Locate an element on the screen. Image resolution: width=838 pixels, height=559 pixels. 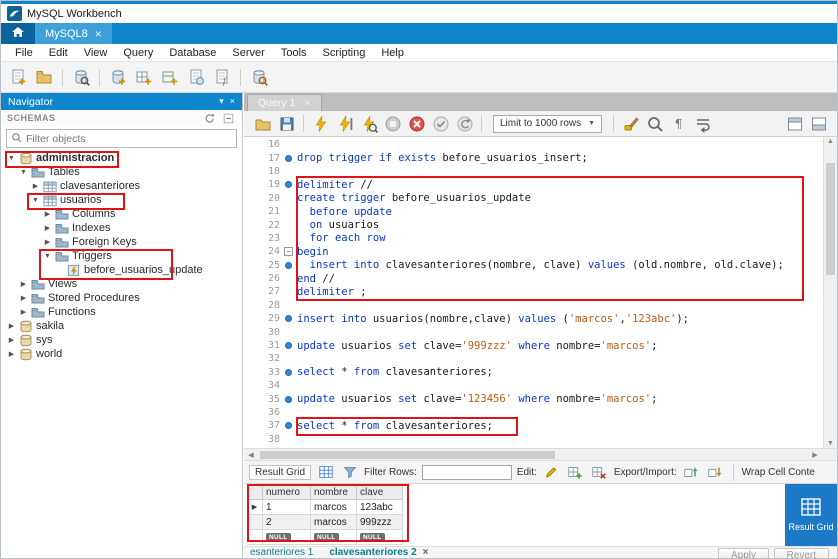
wrap-text-icon is located at coordinates (702, 123).